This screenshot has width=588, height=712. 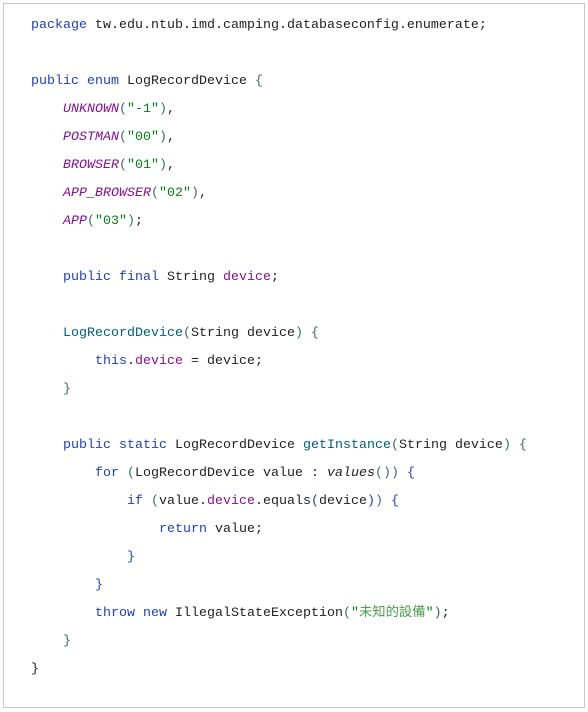 I want to click on code-line: if (value.device.equals(device)) {, so click(x=279, y=502).